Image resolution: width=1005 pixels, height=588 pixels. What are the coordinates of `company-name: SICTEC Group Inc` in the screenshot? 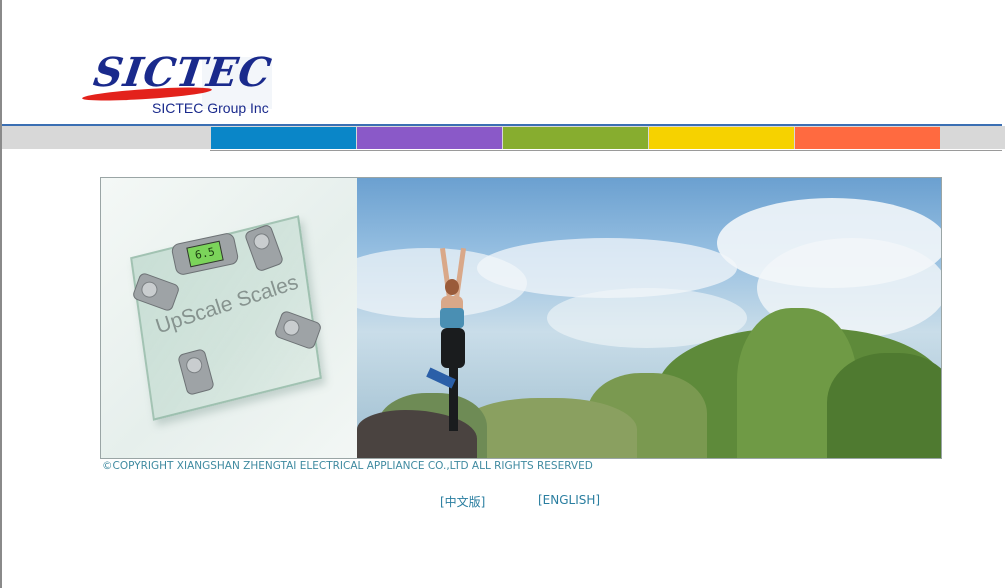 It's located at (210, 108).